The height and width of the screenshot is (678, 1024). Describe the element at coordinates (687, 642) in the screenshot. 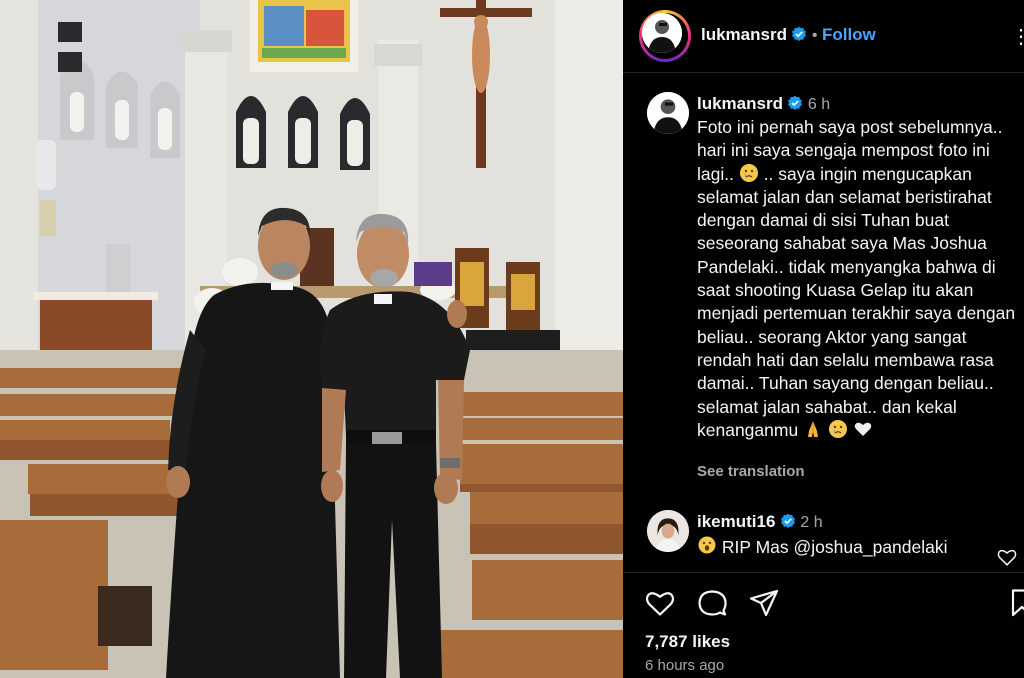

I see `likes-count: 7,787 likes` at that location.